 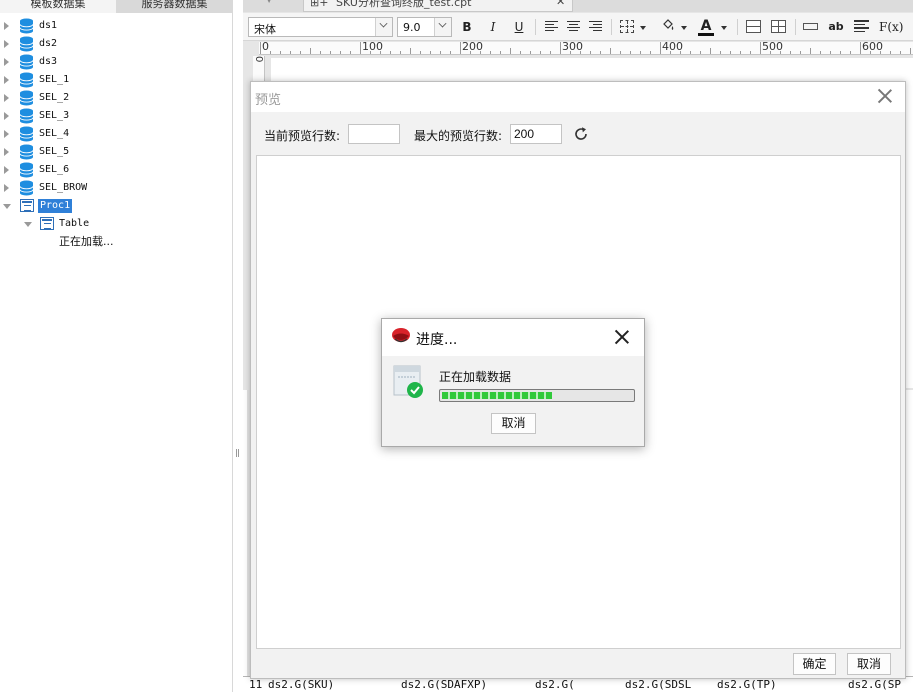 What do you see at coordinates (269, 2) in the screenshot?
I see `tab-list-dropdown-icon: ▼` at bounding box center [269, 2].